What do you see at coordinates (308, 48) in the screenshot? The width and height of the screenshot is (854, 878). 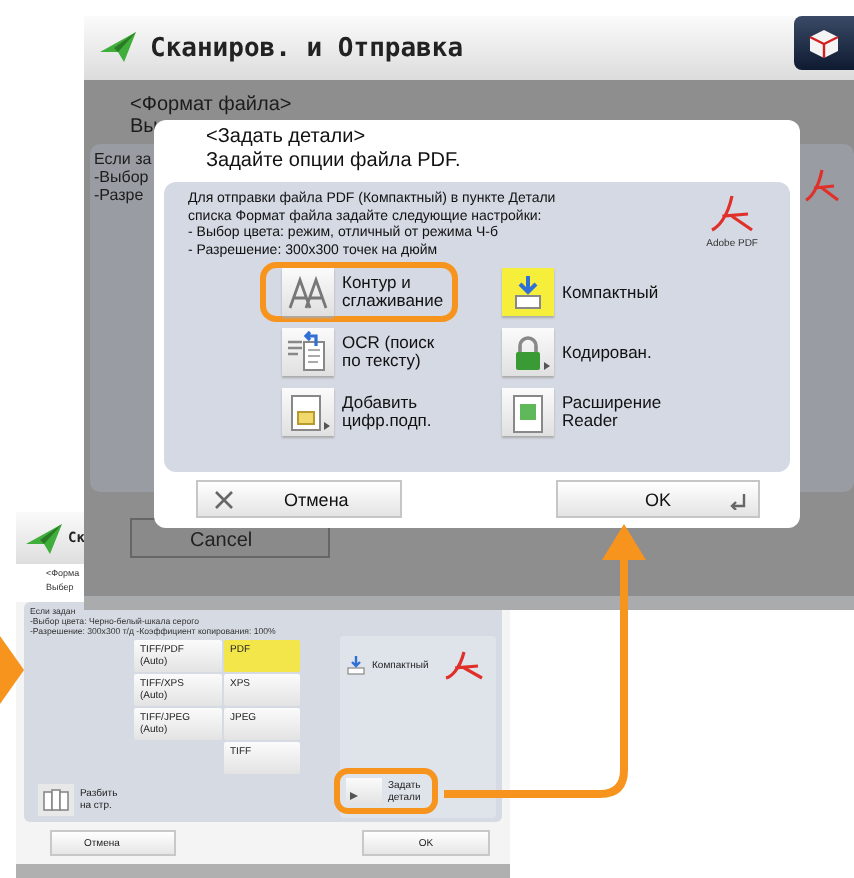 I see `screen-title: Сканиров. и Отправка` at bounding box center [308, 48].